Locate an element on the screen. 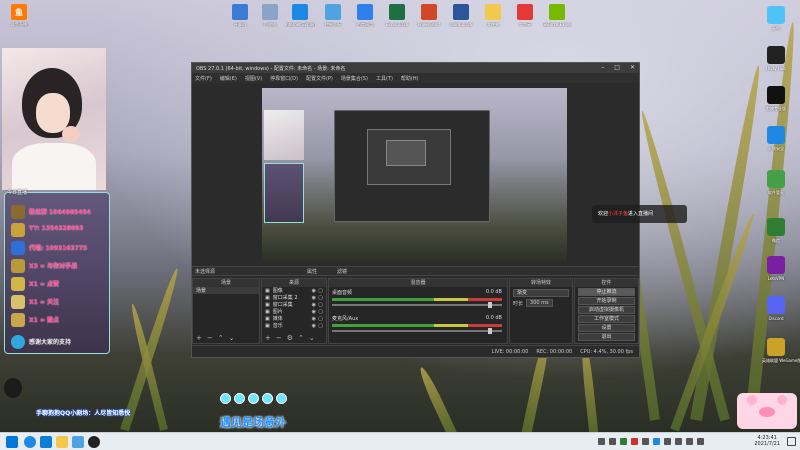 This screenshot has width=800, height=450. studio-mode-button: 工作室模式 is located at coordinates (606, 319).